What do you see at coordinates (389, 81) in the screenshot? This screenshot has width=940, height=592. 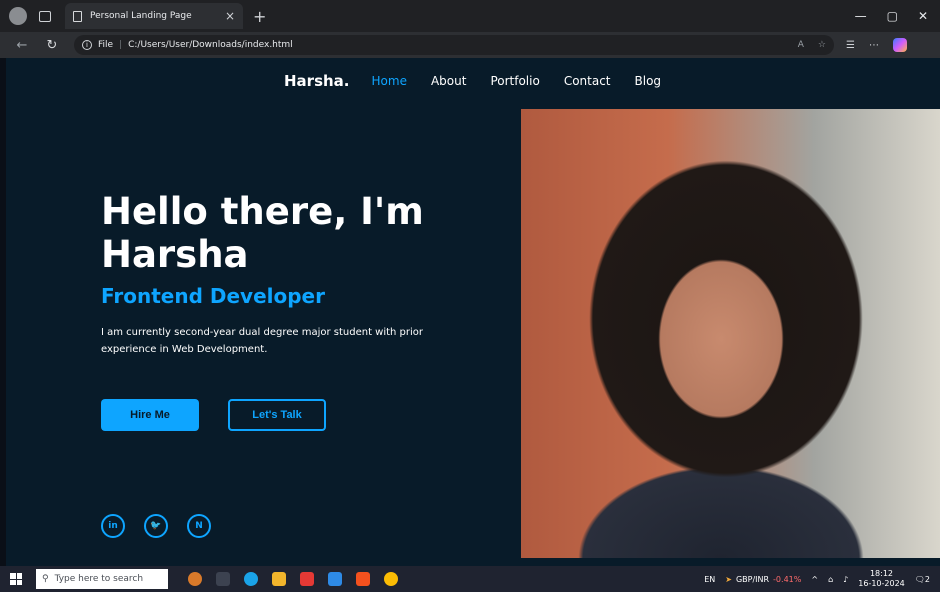 I see `nav-home: Home` at bounding box center [389, 81].